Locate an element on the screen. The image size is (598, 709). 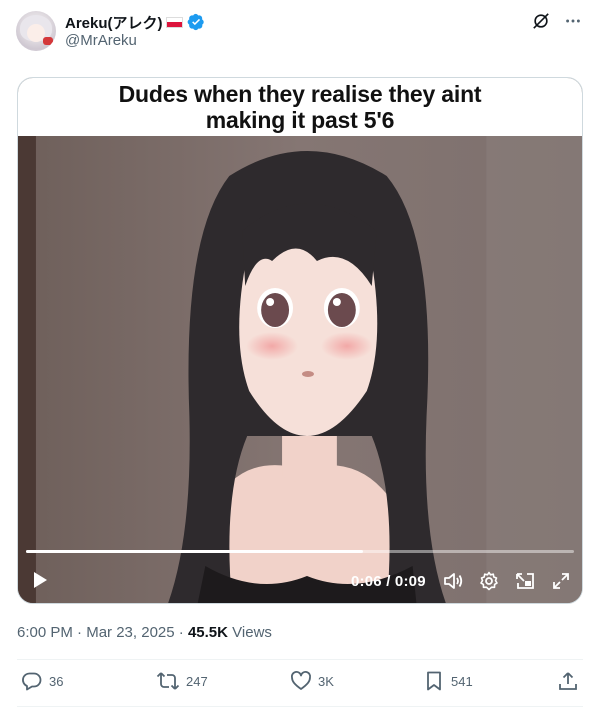
action-bar: 36 247 3K 541 is located at coordinates (300, 684).